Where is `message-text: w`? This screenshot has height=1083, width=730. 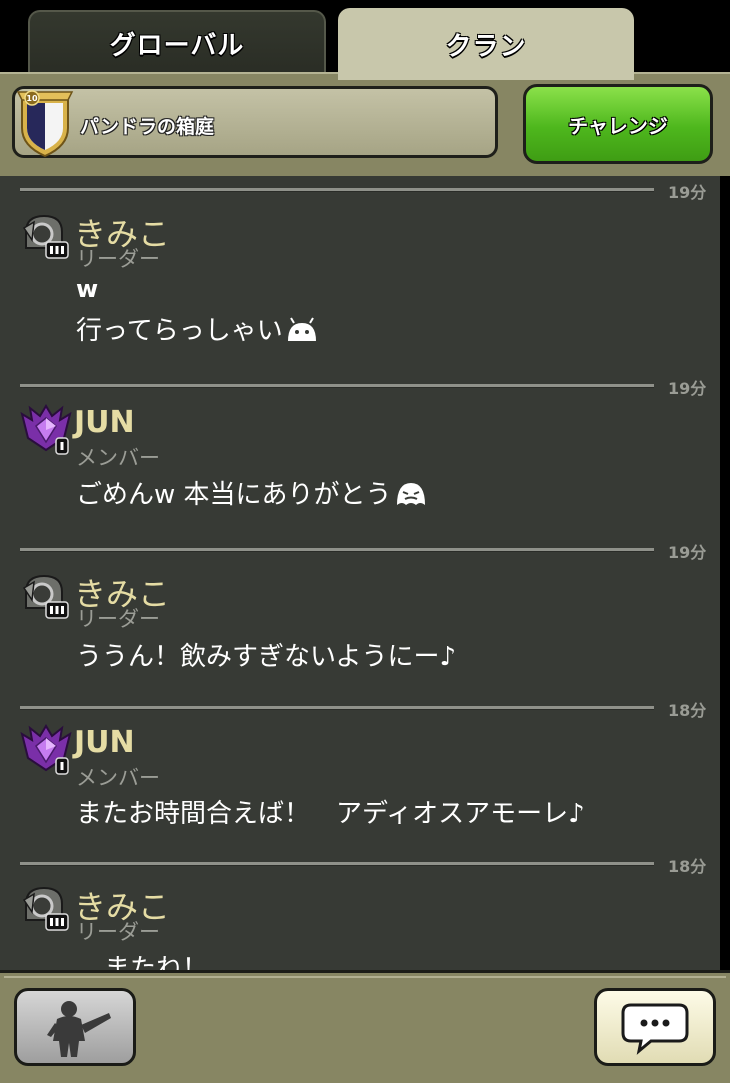
message-text: w is located at coordinates (87, 289).